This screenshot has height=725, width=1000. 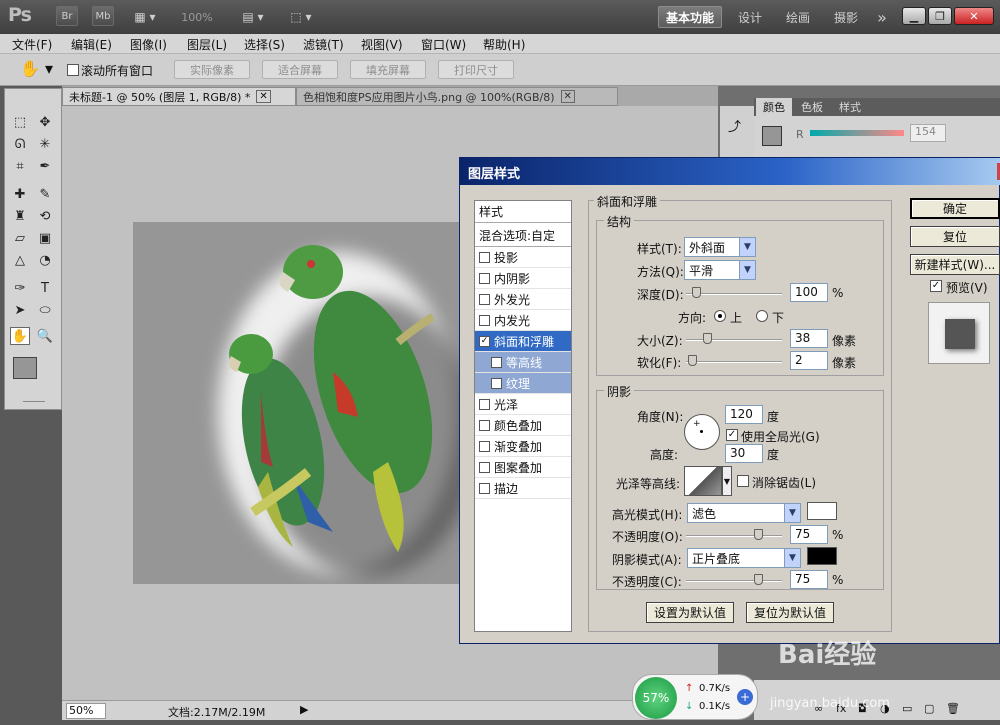 I want to click on style-item-stroke: 描边, so click(x=523, y=488).